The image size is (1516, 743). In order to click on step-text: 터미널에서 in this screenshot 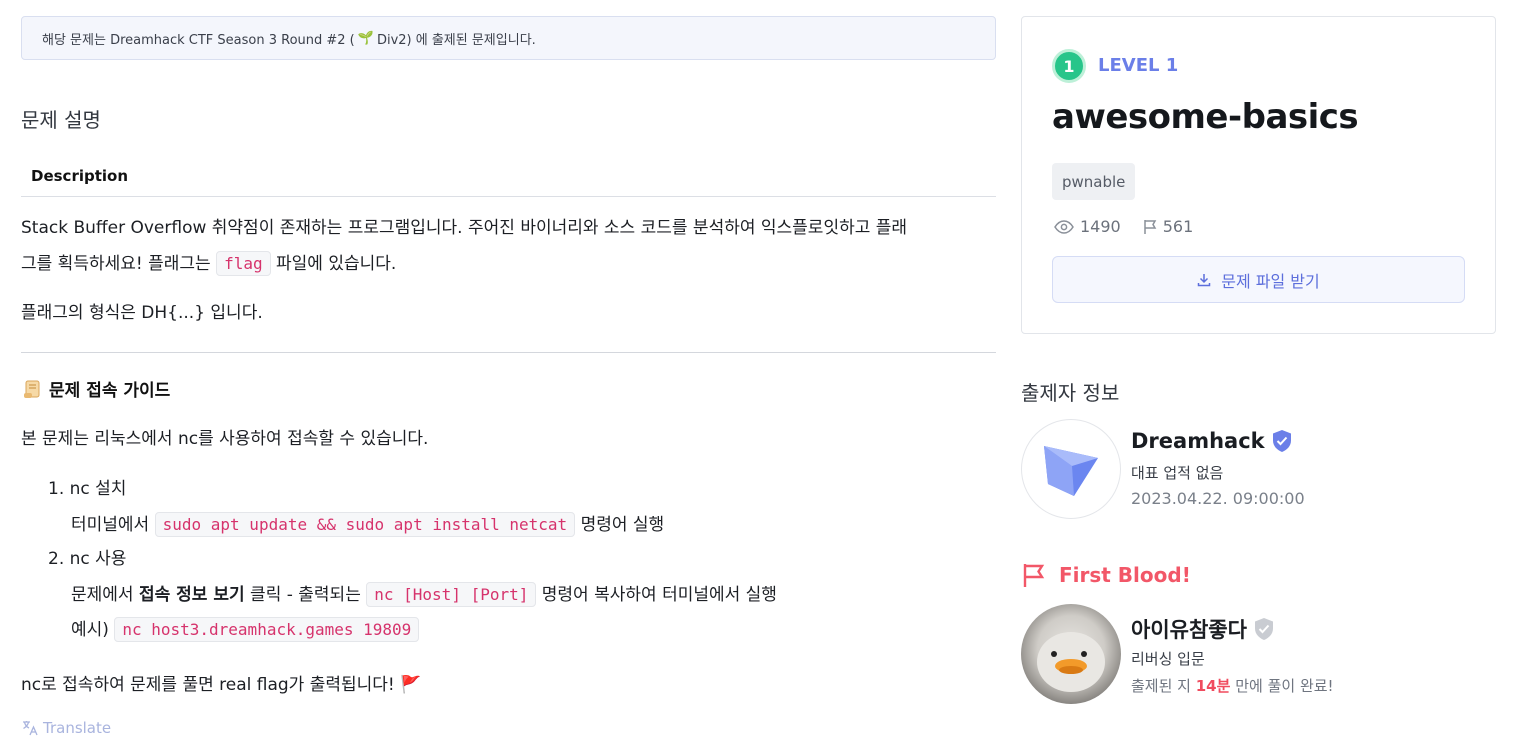, I will do `click(113, 525)`.